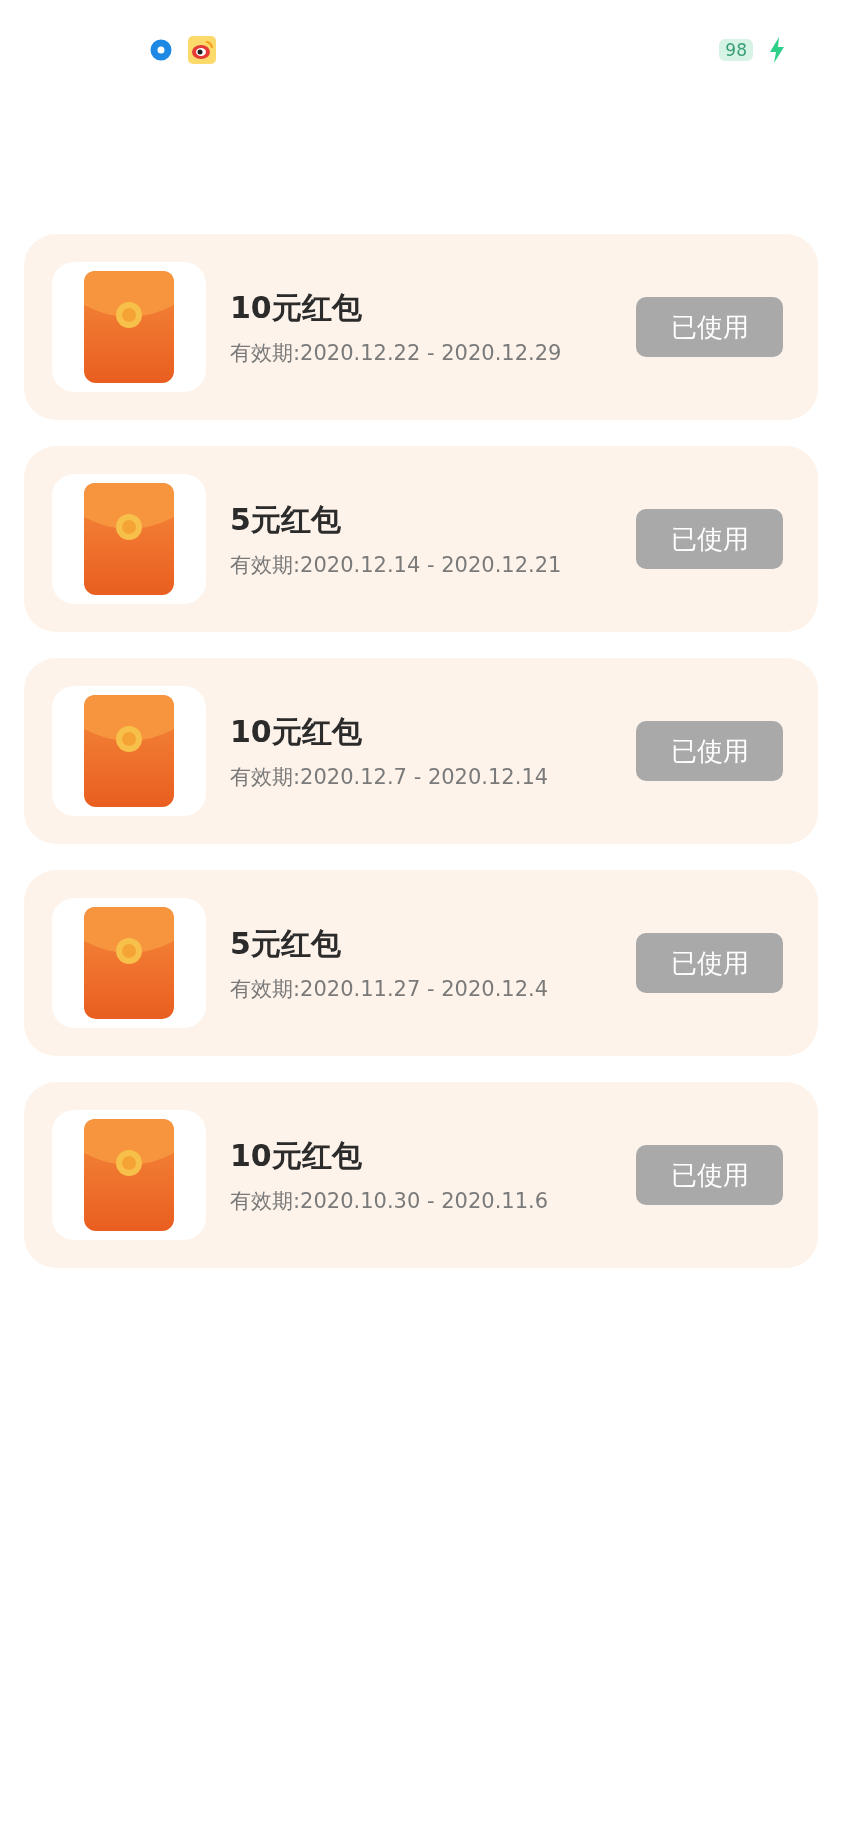  Describe the element at coordinates (390, 1201) in the screenshot. I see `validity-text: 有效期:2020.10.30 - 2020.11.6` at that location.